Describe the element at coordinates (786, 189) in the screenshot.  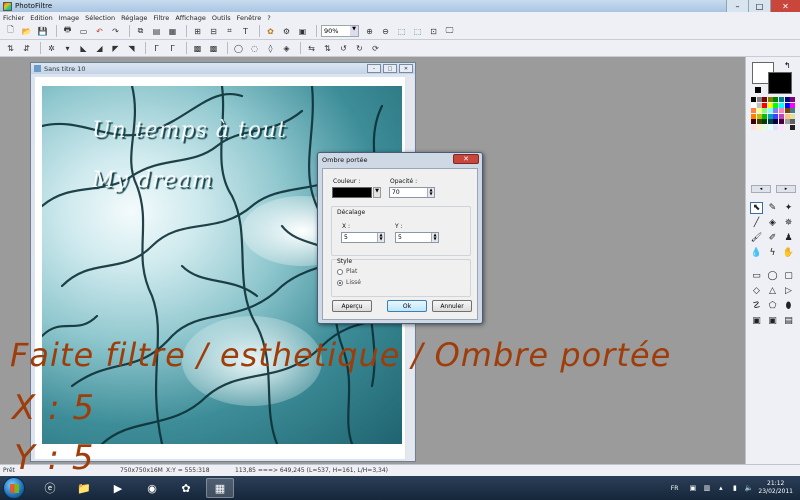
I see `palette-next-icon: ▸` at that location.